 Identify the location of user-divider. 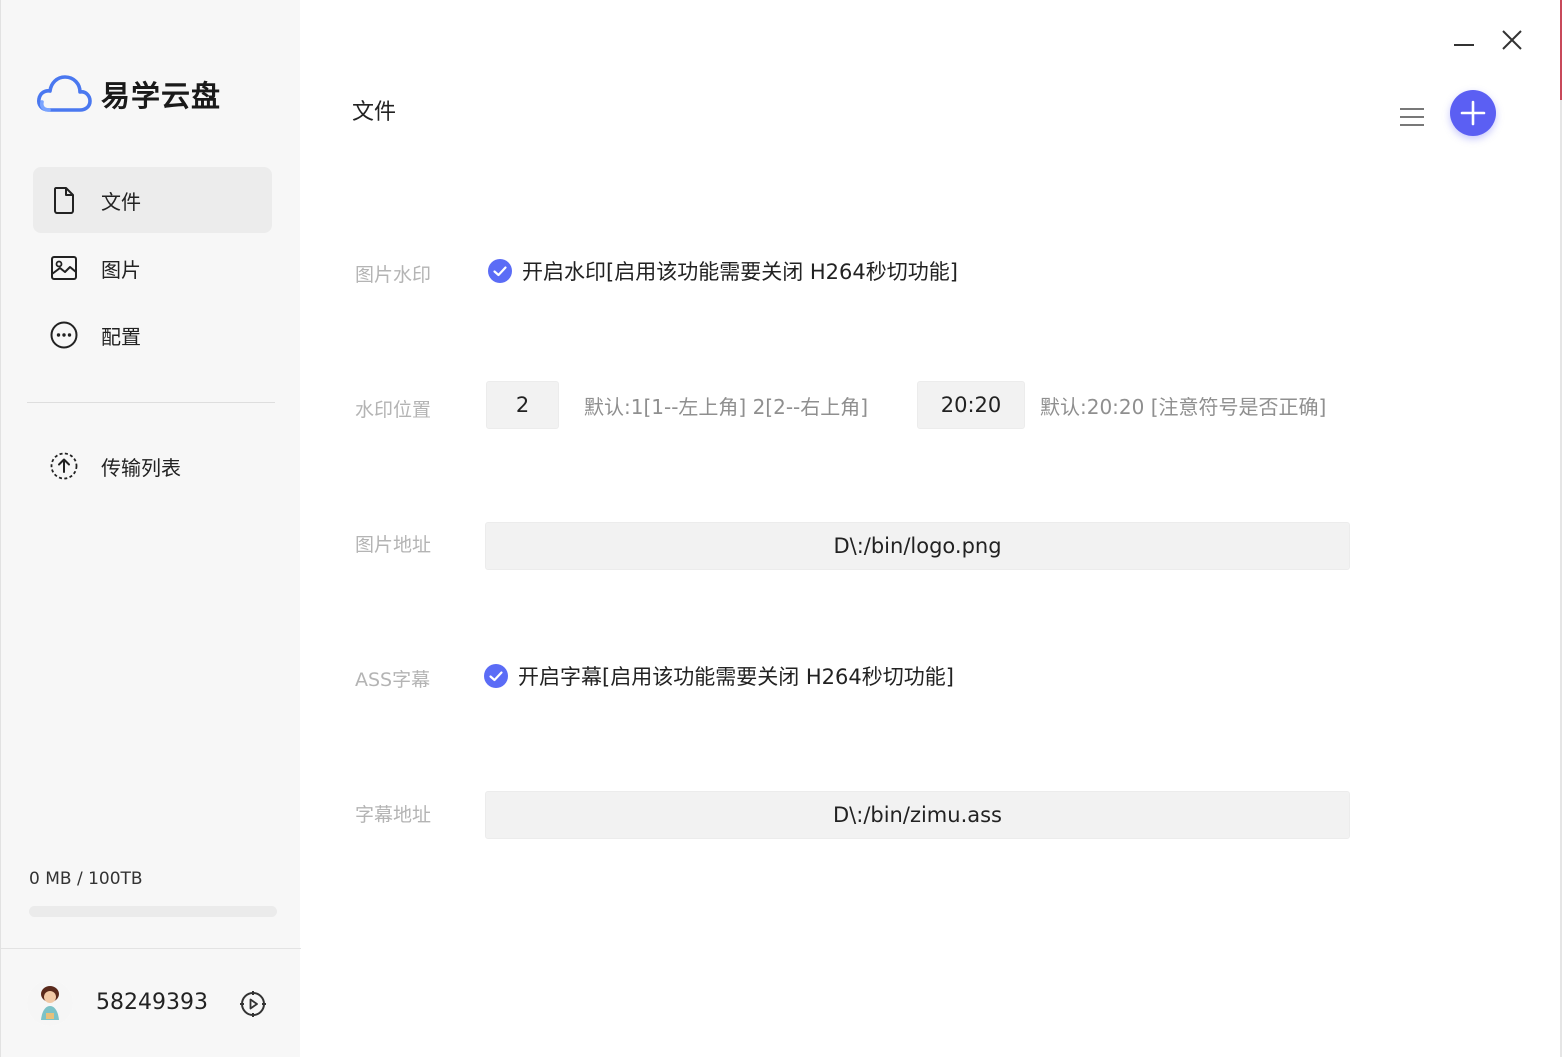
(151, 948).